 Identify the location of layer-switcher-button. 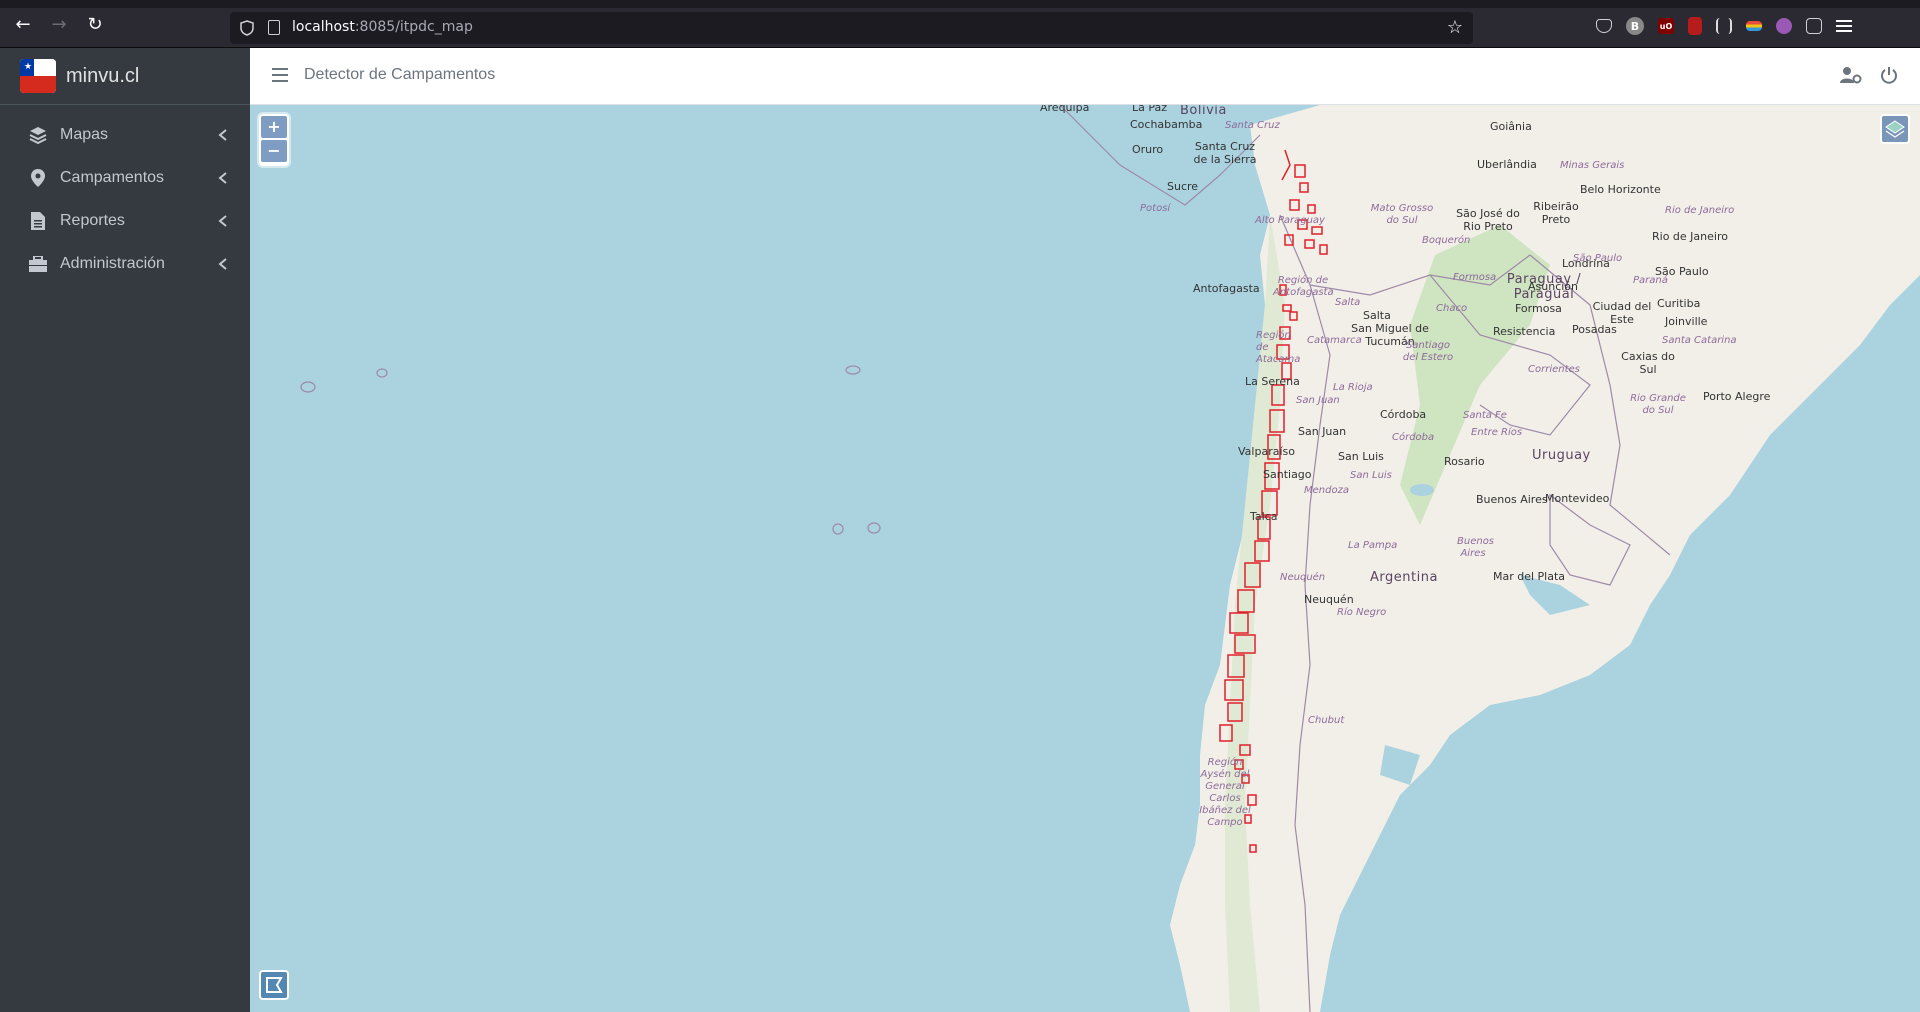
(1895, 129).